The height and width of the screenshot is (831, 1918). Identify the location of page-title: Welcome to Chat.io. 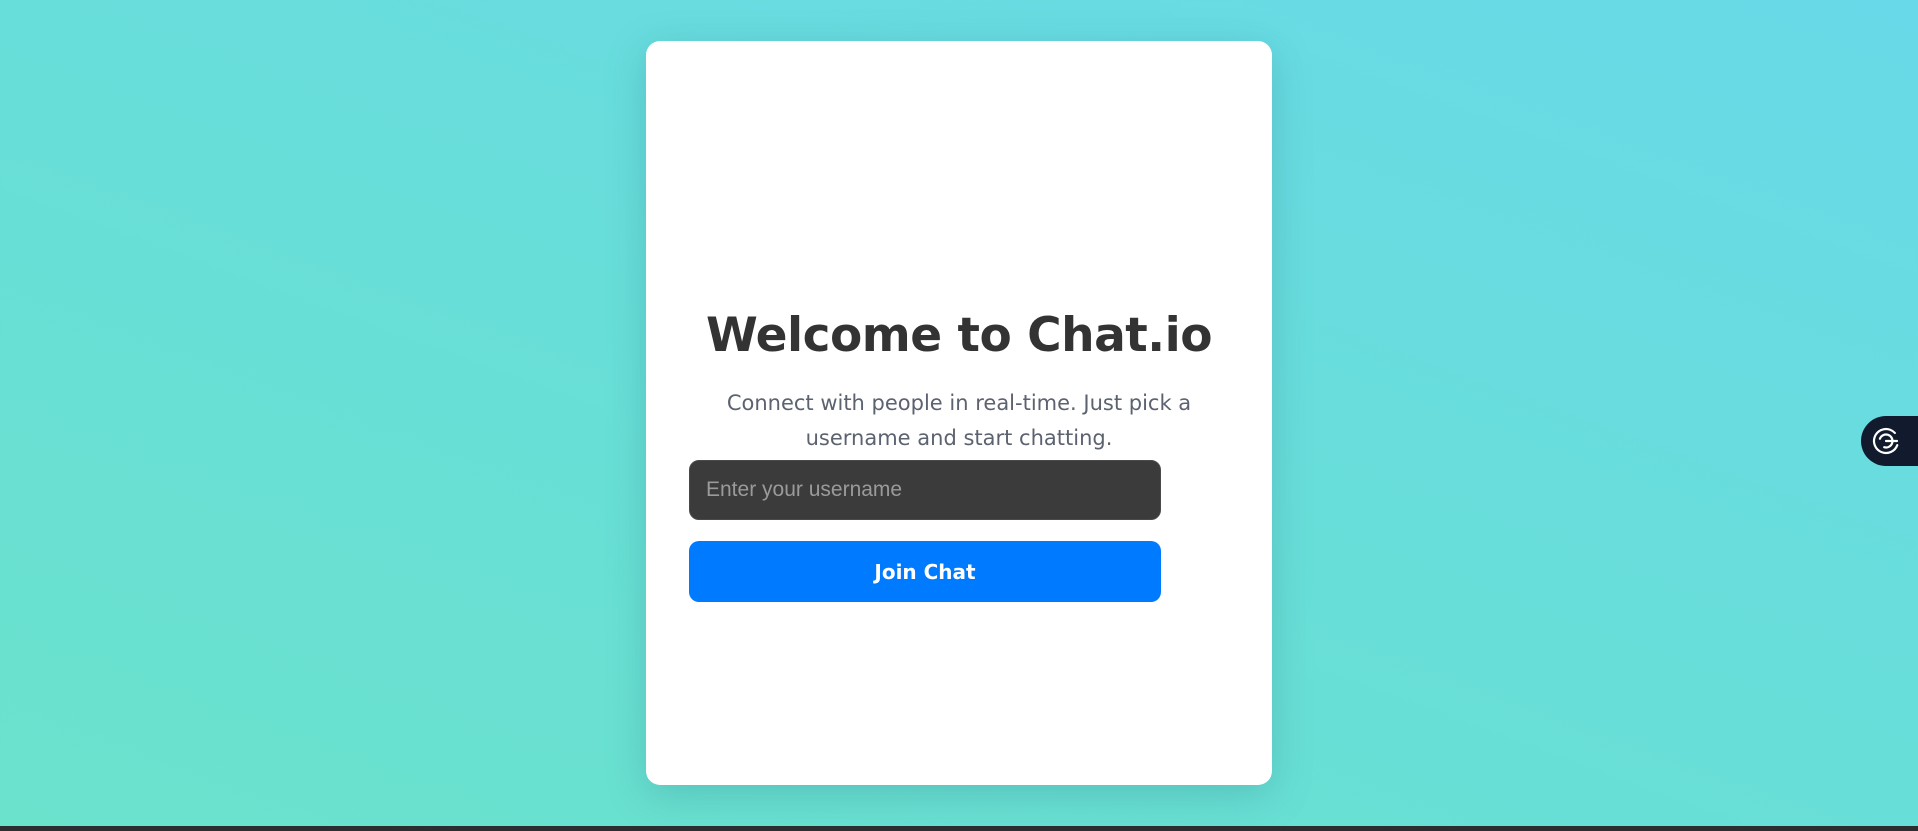
(959, 335).